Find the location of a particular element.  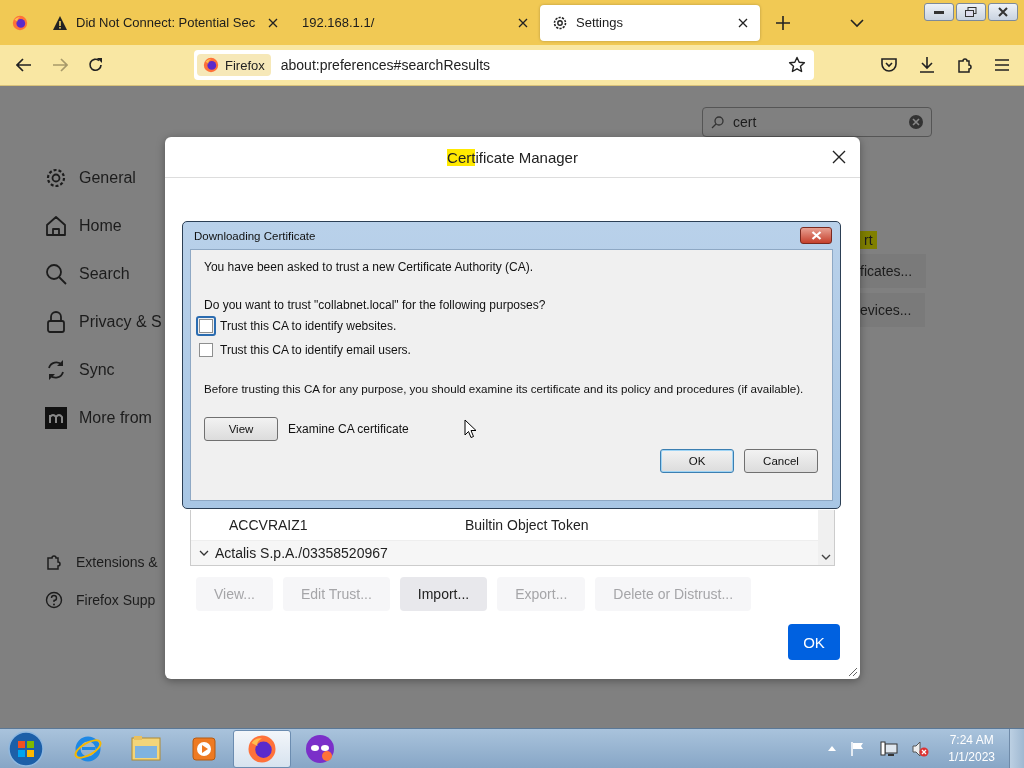

view-button: View is located at coordinates (241, 429).